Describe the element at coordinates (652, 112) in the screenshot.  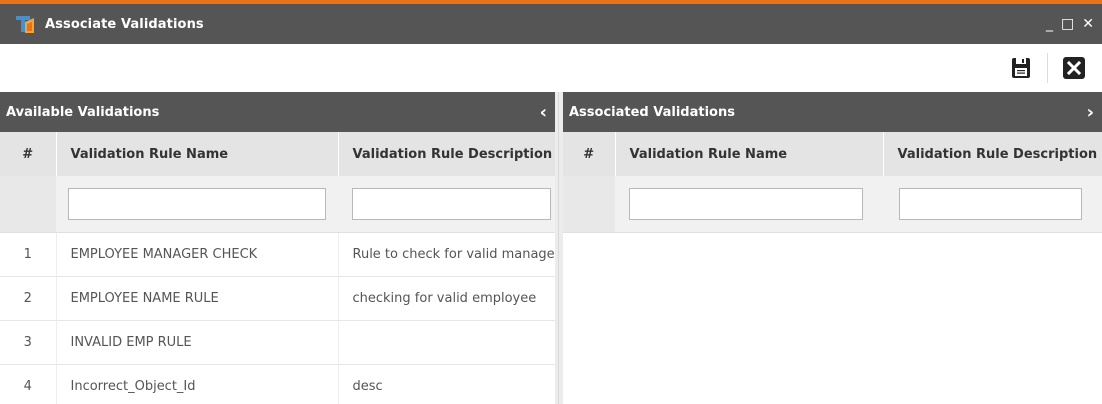
I see `associated-validations-title: Associated Validations` at that location.